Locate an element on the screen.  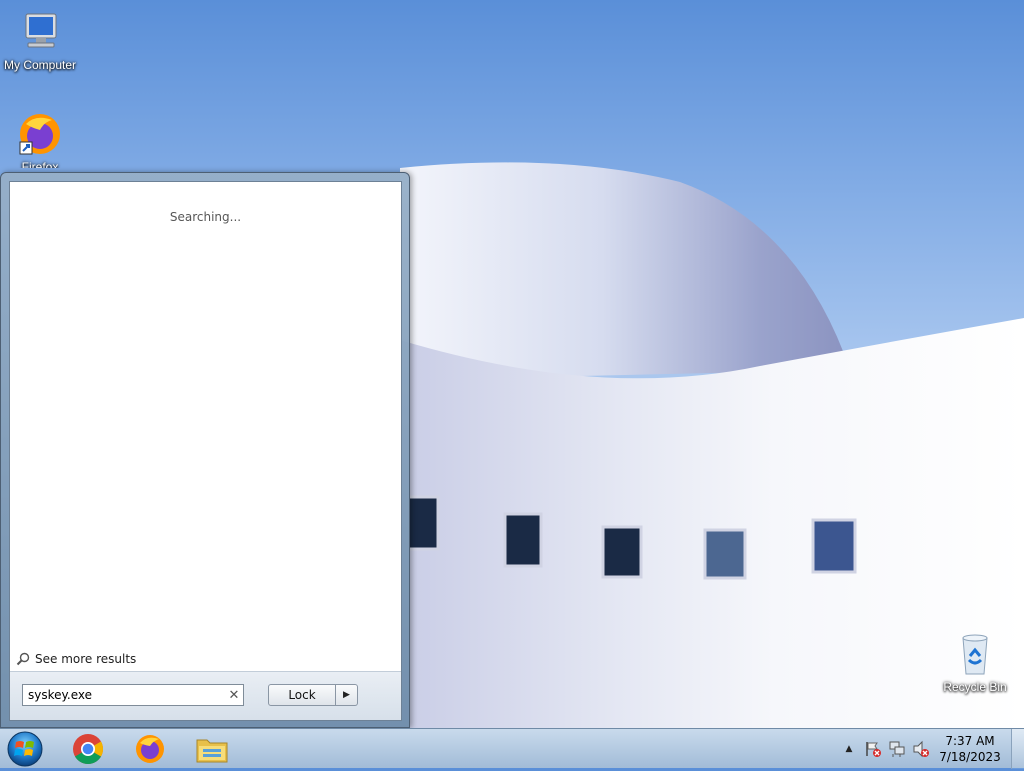
taskbar-app-chrome is located at coordinates (88, 749).